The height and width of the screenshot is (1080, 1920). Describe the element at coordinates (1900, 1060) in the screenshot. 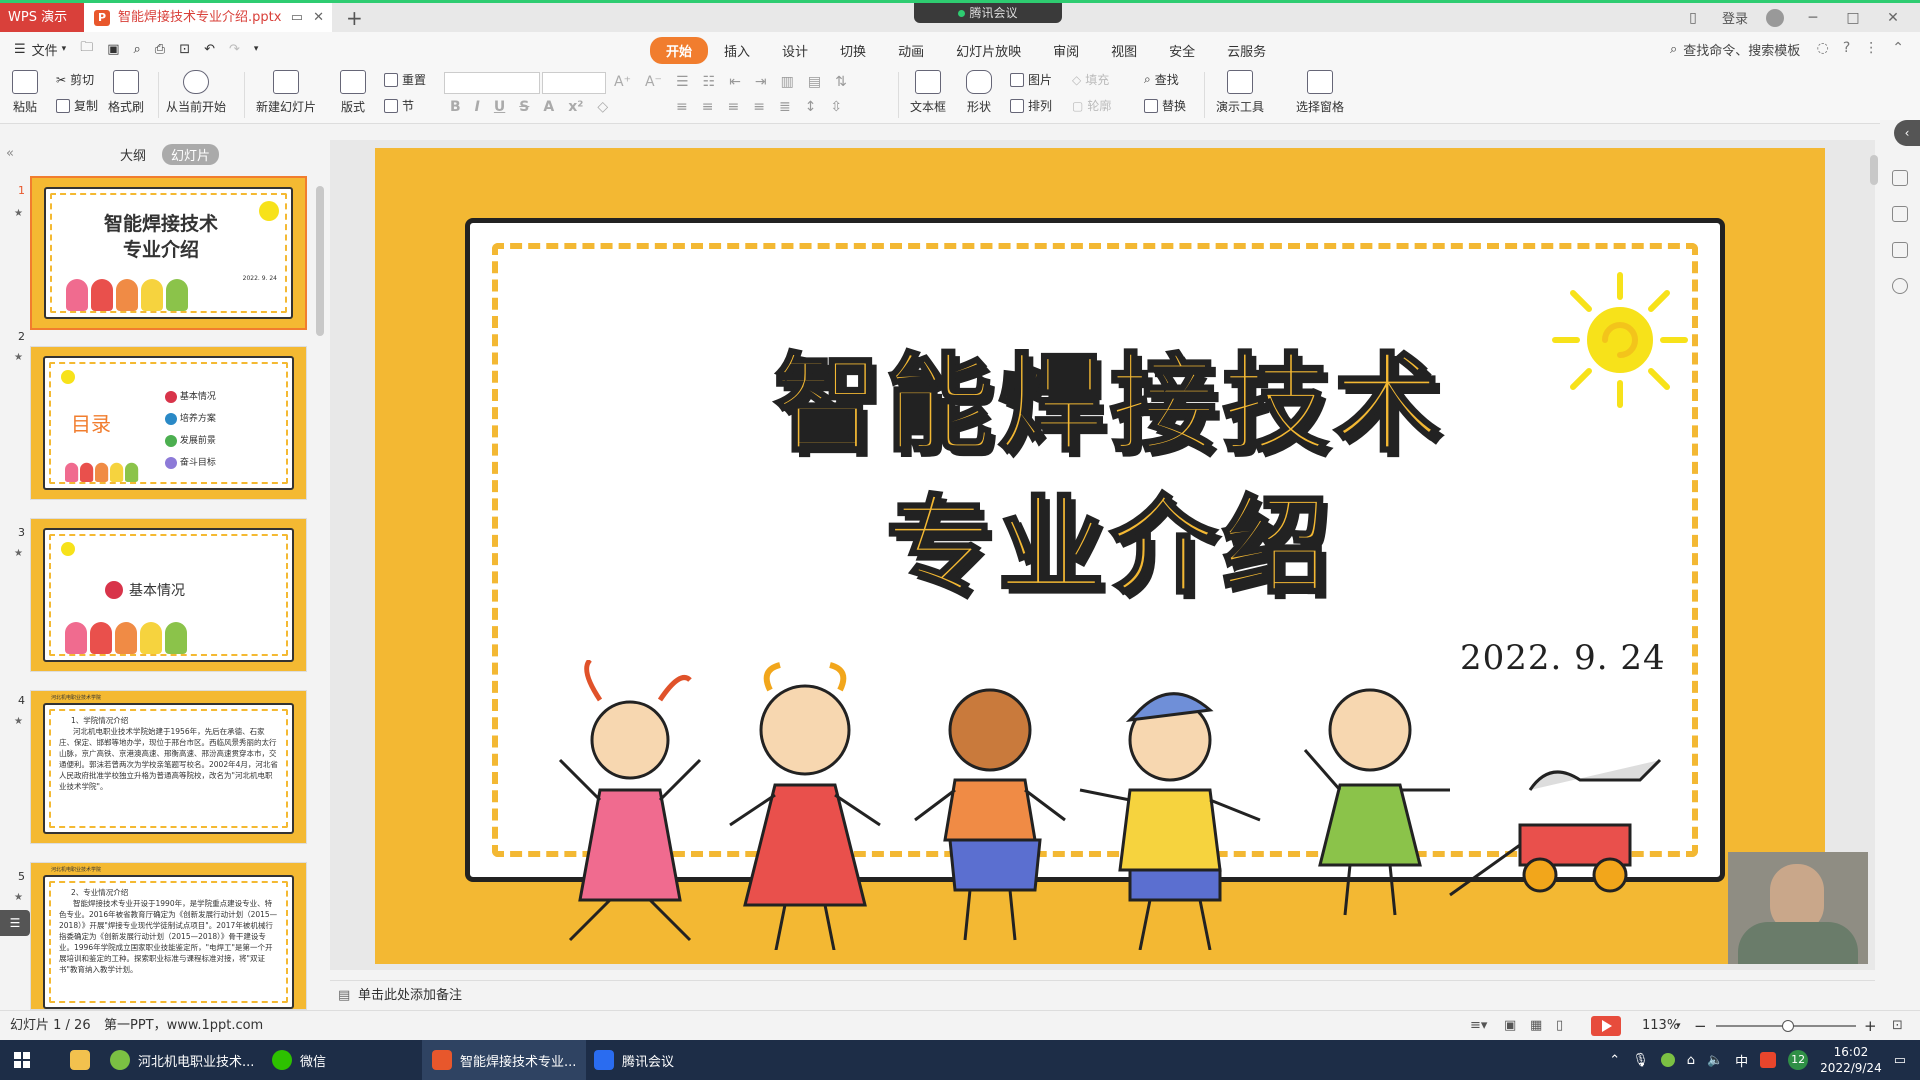

I see `action-center-icon: ▭` at that location.